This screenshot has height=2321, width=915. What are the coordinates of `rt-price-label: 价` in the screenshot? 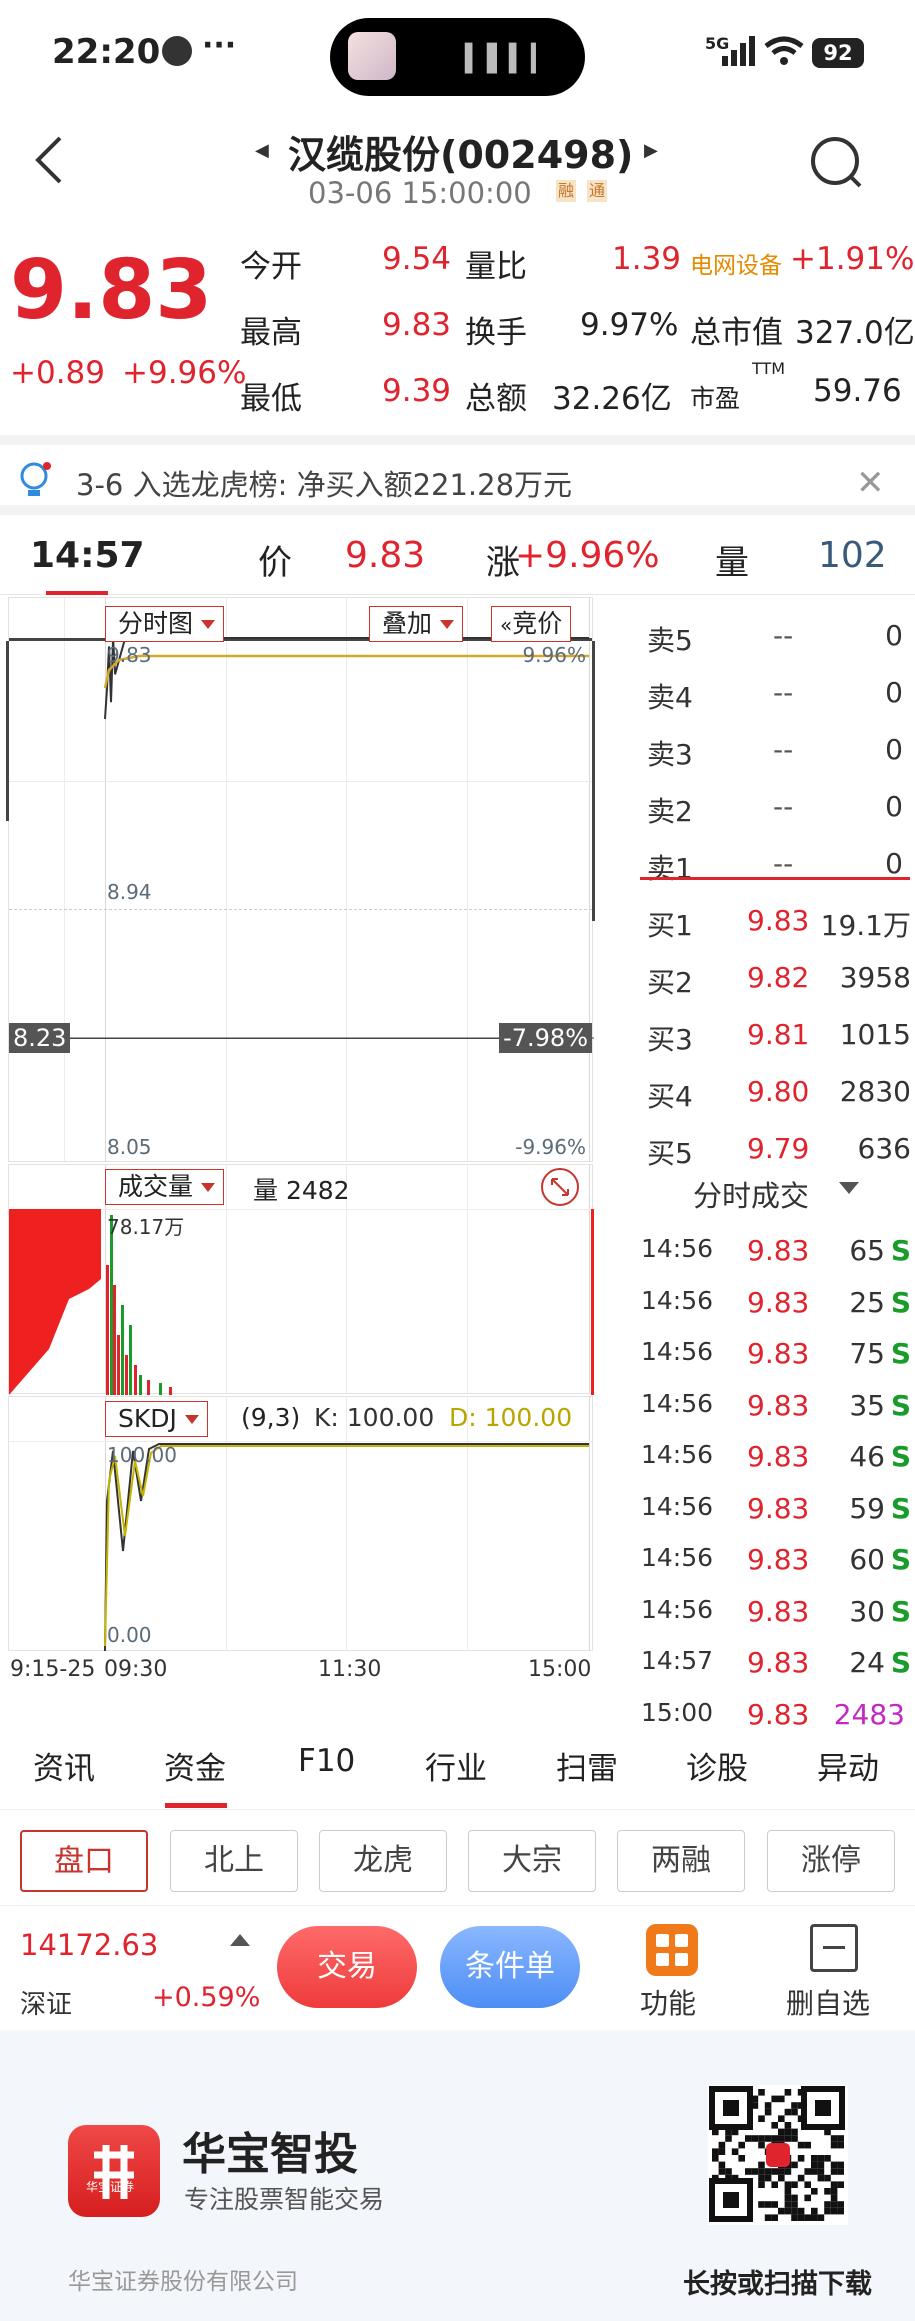 It's located at (275, 563).